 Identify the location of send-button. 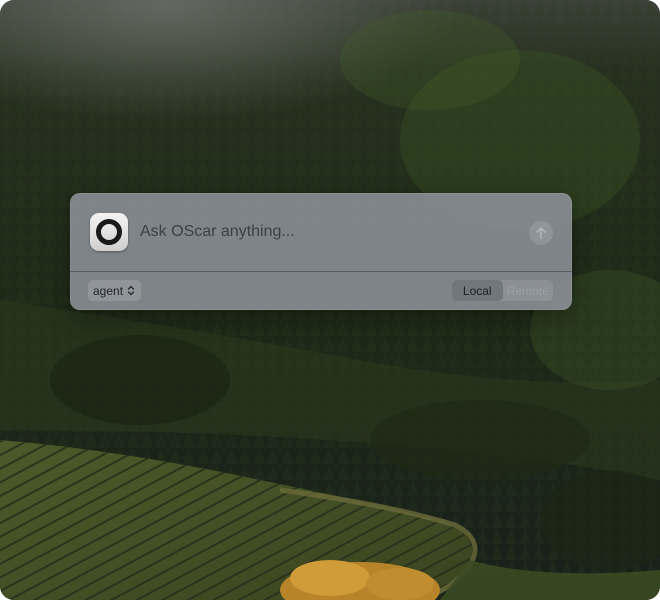
(541, 233).